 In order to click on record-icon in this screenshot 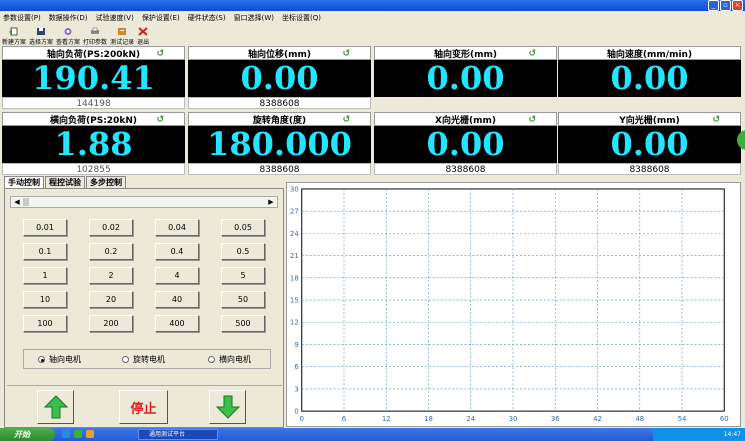, I will do `click(122, 31)`.